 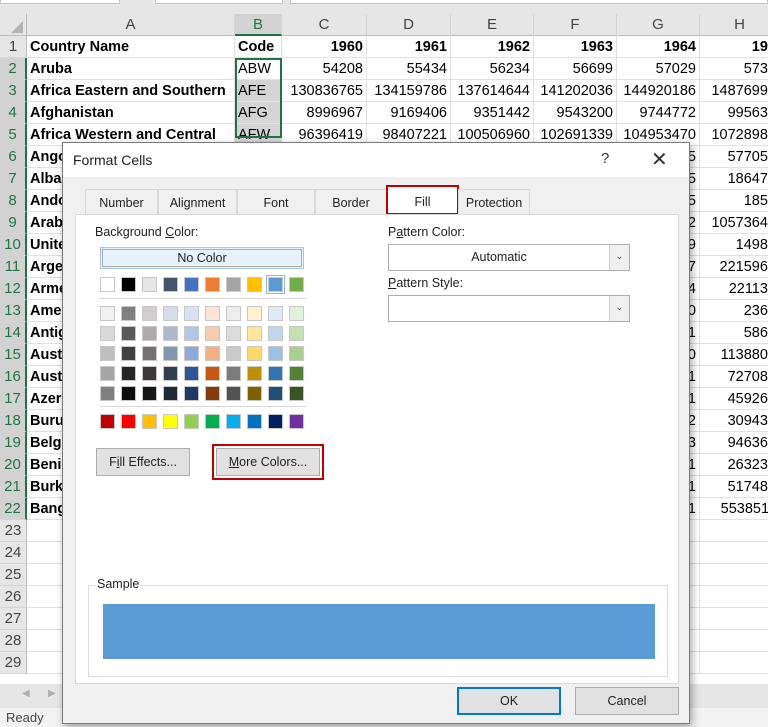 I want to click on select-all-button, so click(x=13, y=25).